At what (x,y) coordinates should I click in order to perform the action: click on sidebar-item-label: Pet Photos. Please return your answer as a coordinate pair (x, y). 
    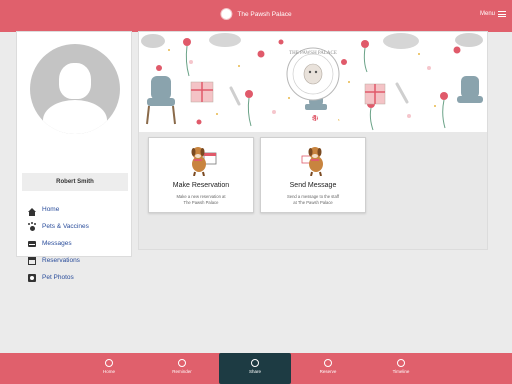
    Looking at the image, I should click on (58, 277).